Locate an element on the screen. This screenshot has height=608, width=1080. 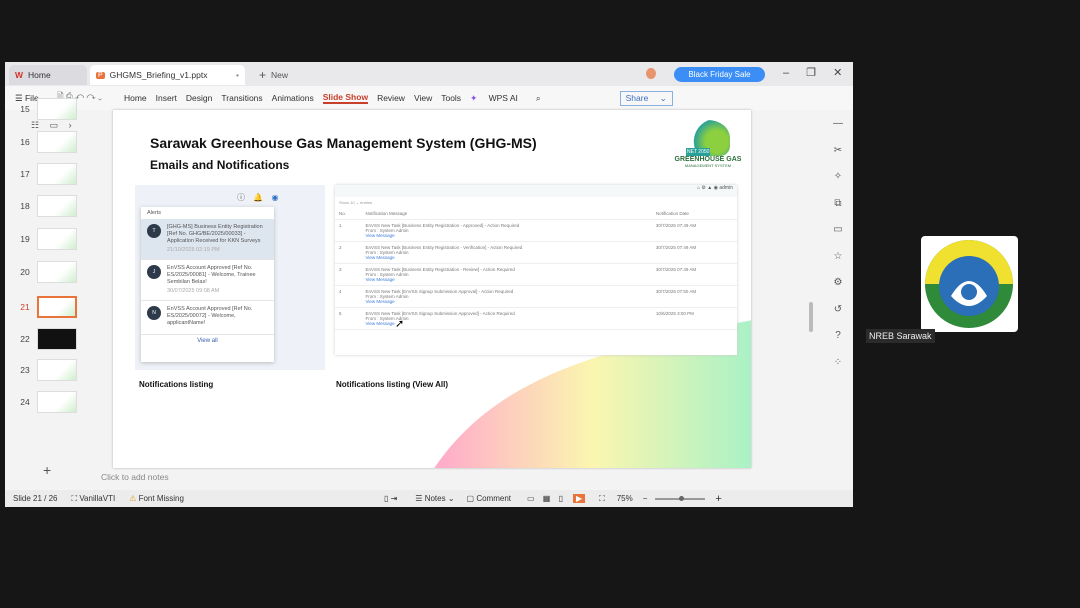
slide-thumbnail: 23 is located at coordinates (53, 370).